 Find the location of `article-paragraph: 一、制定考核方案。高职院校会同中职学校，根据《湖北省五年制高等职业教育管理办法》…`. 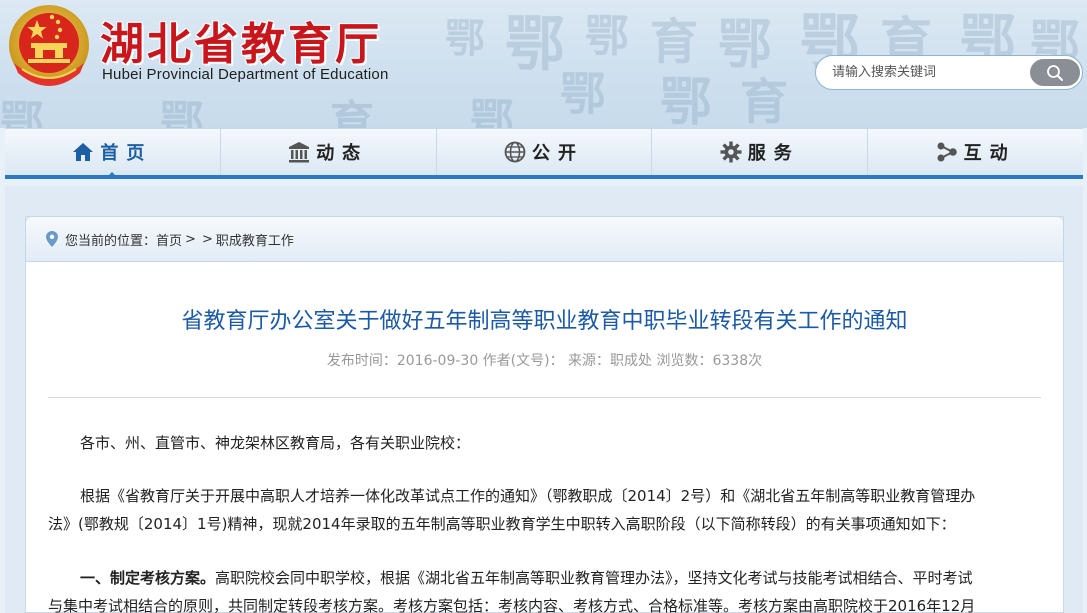

article-paragraph: 一、制定考核方案。高职院校会同中职学校，根据《湖北省五年制高等职业教育管理办法》… is located at coordinates (526, 578).